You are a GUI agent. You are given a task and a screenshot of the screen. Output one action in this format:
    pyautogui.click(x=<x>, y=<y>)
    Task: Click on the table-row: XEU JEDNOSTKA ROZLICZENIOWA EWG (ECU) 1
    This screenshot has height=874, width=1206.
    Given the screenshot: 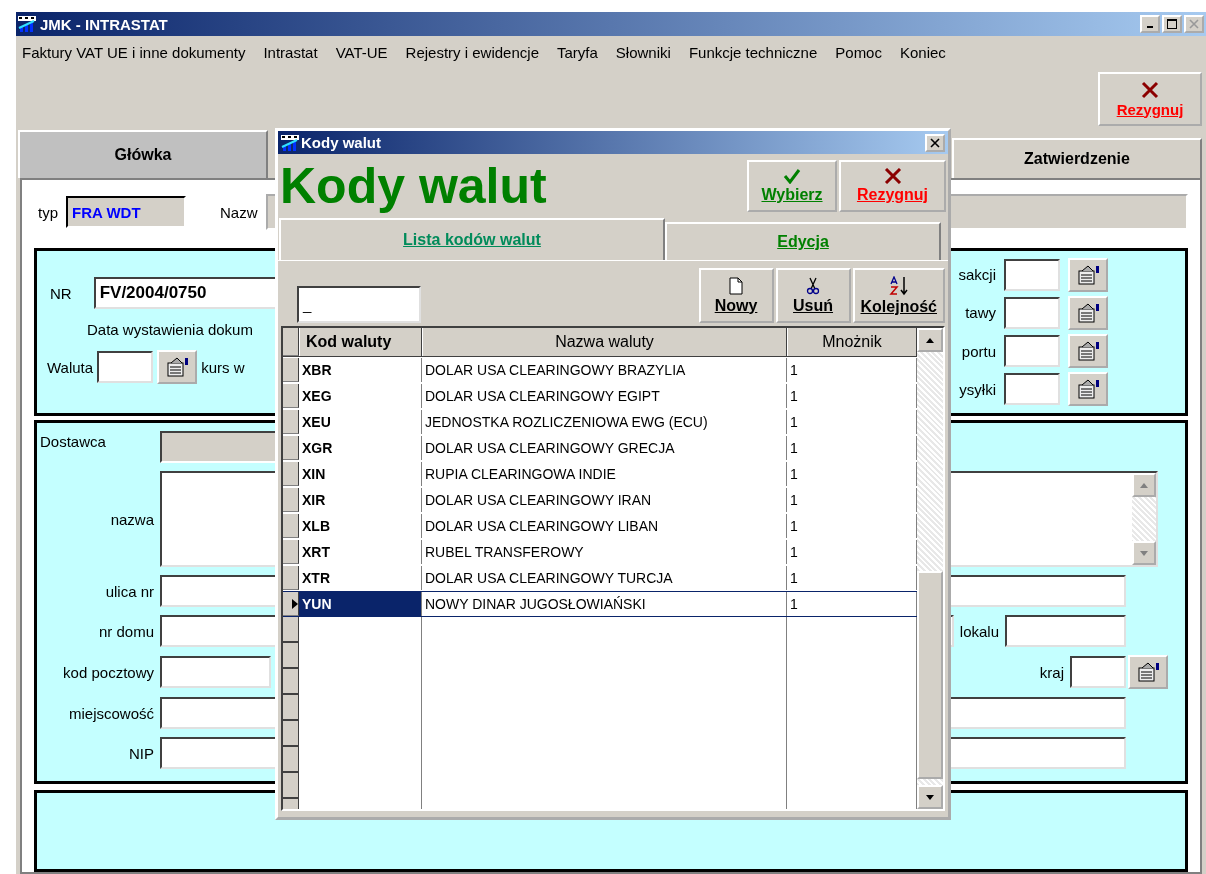 What is the action you would take?
    pyautogui.click(x=600, y=422)
    